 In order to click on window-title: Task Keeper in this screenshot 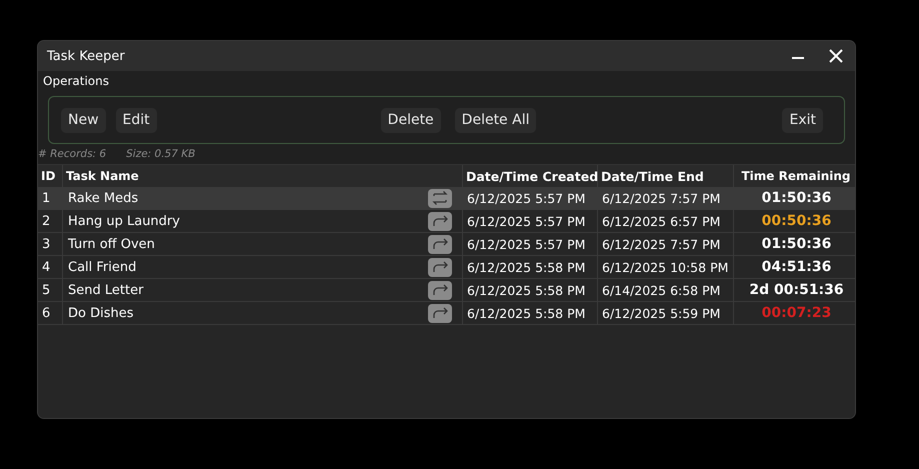, I will do `click(86, 56)`.